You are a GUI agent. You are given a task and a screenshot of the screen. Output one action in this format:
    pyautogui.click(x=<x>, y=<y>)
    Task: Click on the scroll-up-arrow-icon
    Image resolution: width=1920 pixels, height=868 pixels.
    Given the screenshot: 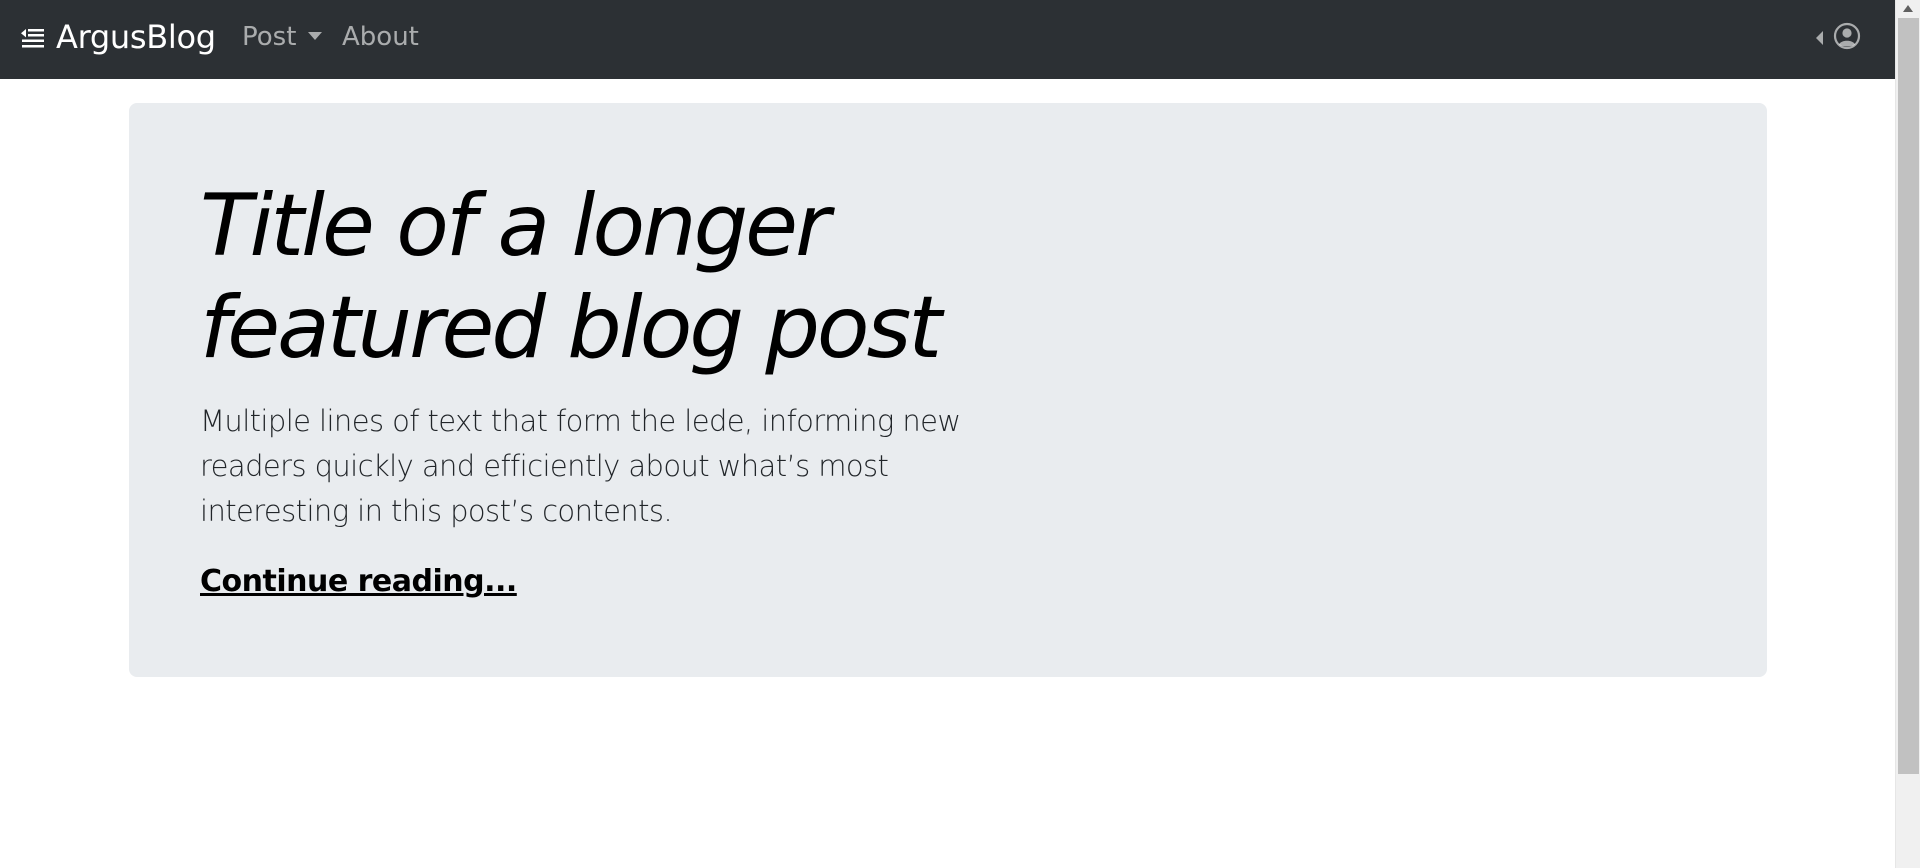 What is the action you would take?
    pyautogui.click(x=1908, y=8)
    